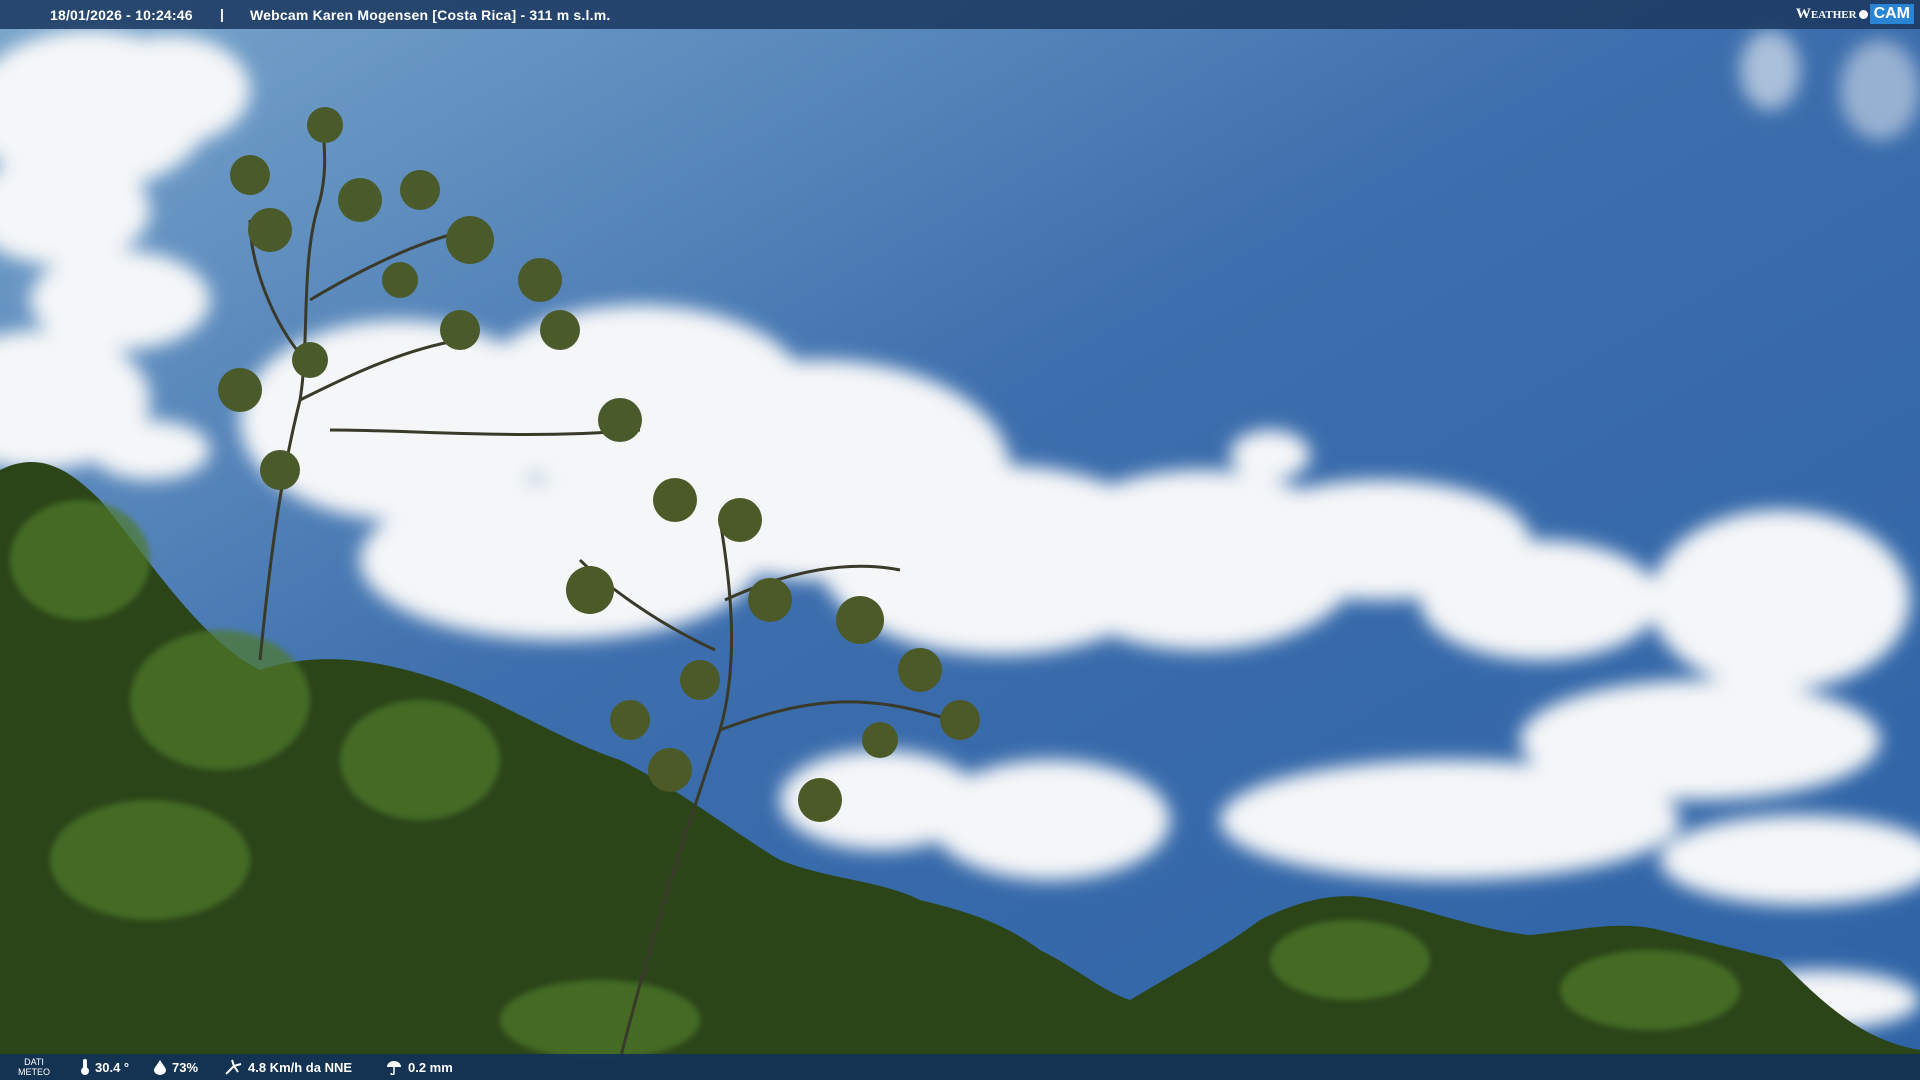 Image resolution: width=1920 pixels, height=1080 pixels. I want to click on humidity-value: 73%, so click(185, 1067).